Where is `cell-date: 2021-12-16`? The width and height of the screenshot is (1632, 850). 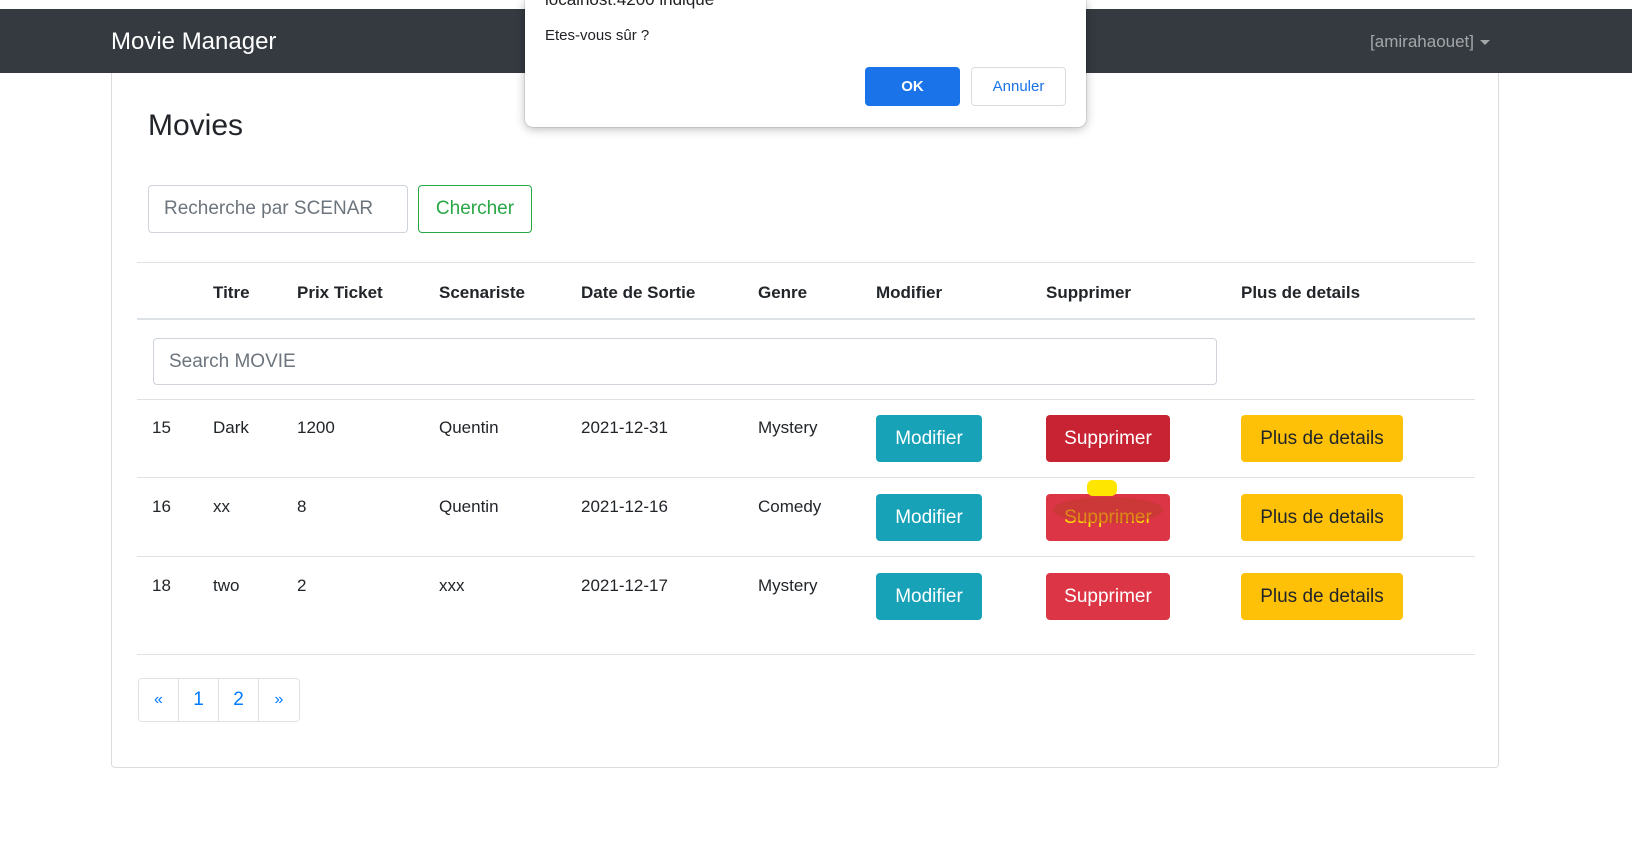 cell-date: 2021-12-16 is located at coordinates (624, 506).